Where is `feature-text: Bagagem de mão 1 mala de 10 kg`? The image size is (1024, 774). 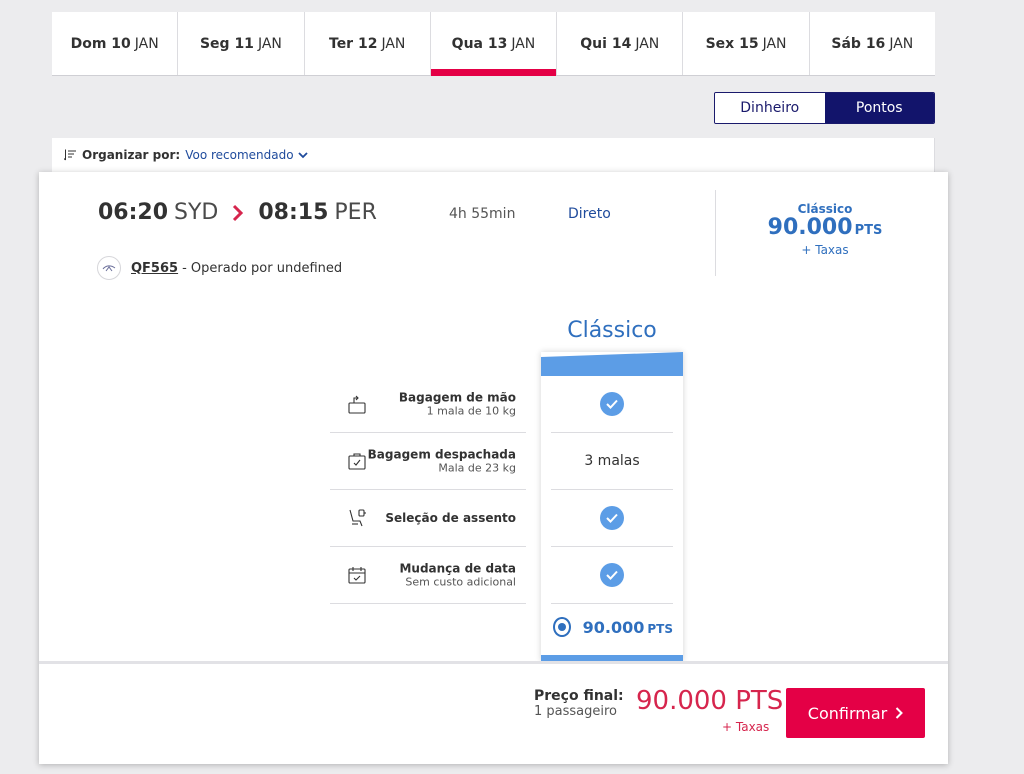
feature-text: Bagagem de mão 1 mala de 10 kg is located at coordinates (457, 404).